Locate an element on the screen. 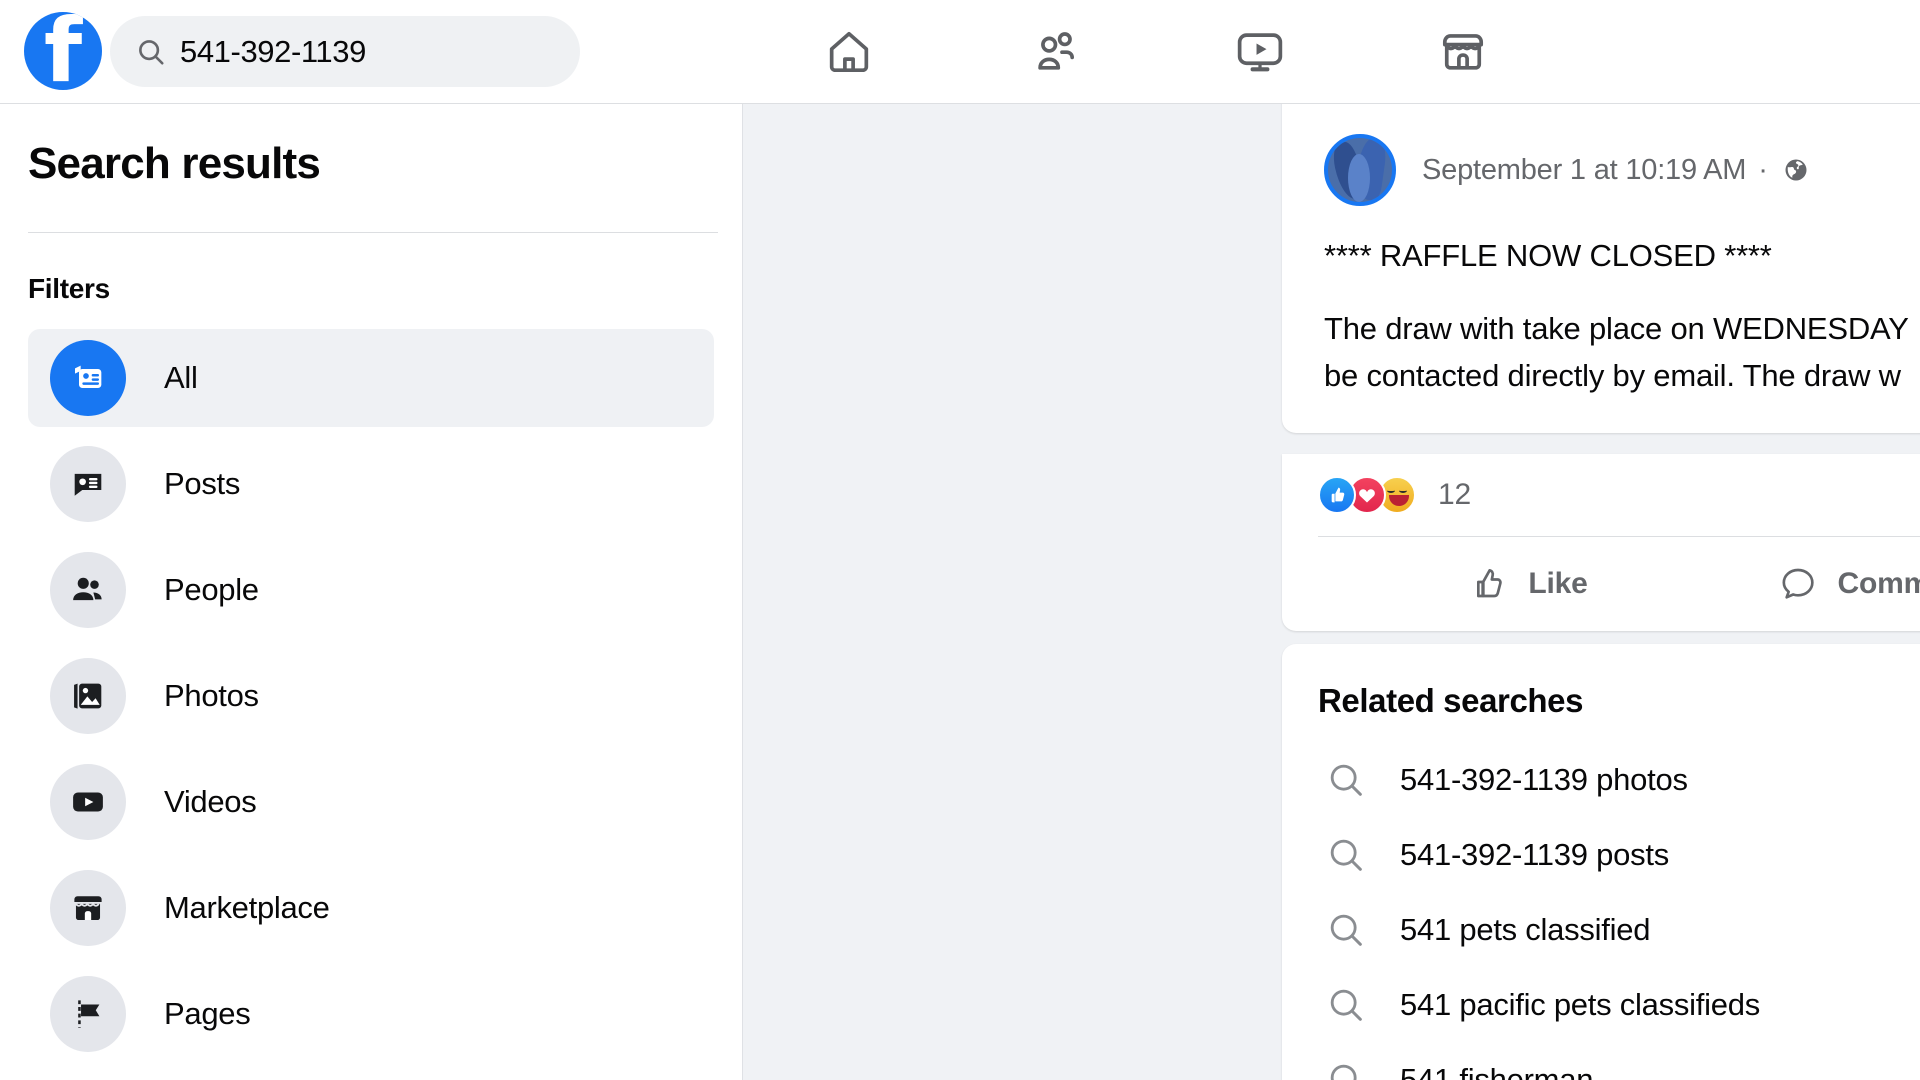 This screenshot has width=1920, height=1080. related-search-text: 541-392-1139 photos is located at coordinates (1544, 779).